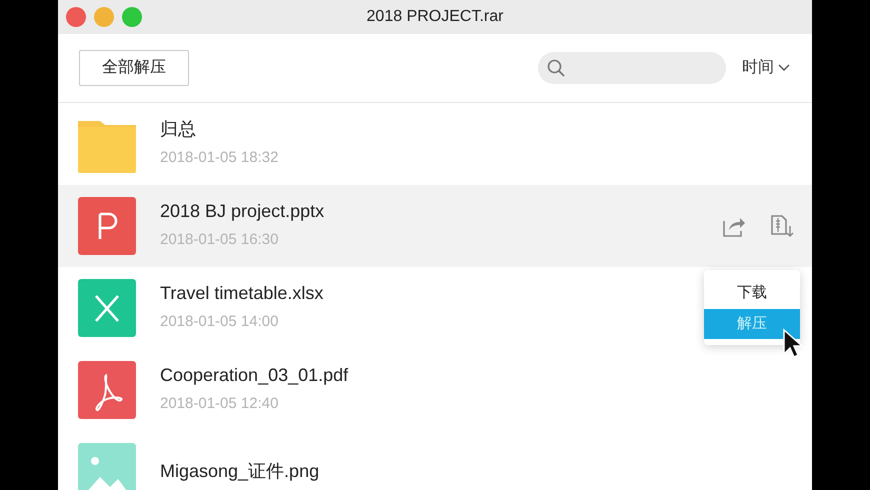  What do you see at coordinates (752, 293) in the screenshot?
I see `menu-item: 下载` at bounding box center [752, 293].